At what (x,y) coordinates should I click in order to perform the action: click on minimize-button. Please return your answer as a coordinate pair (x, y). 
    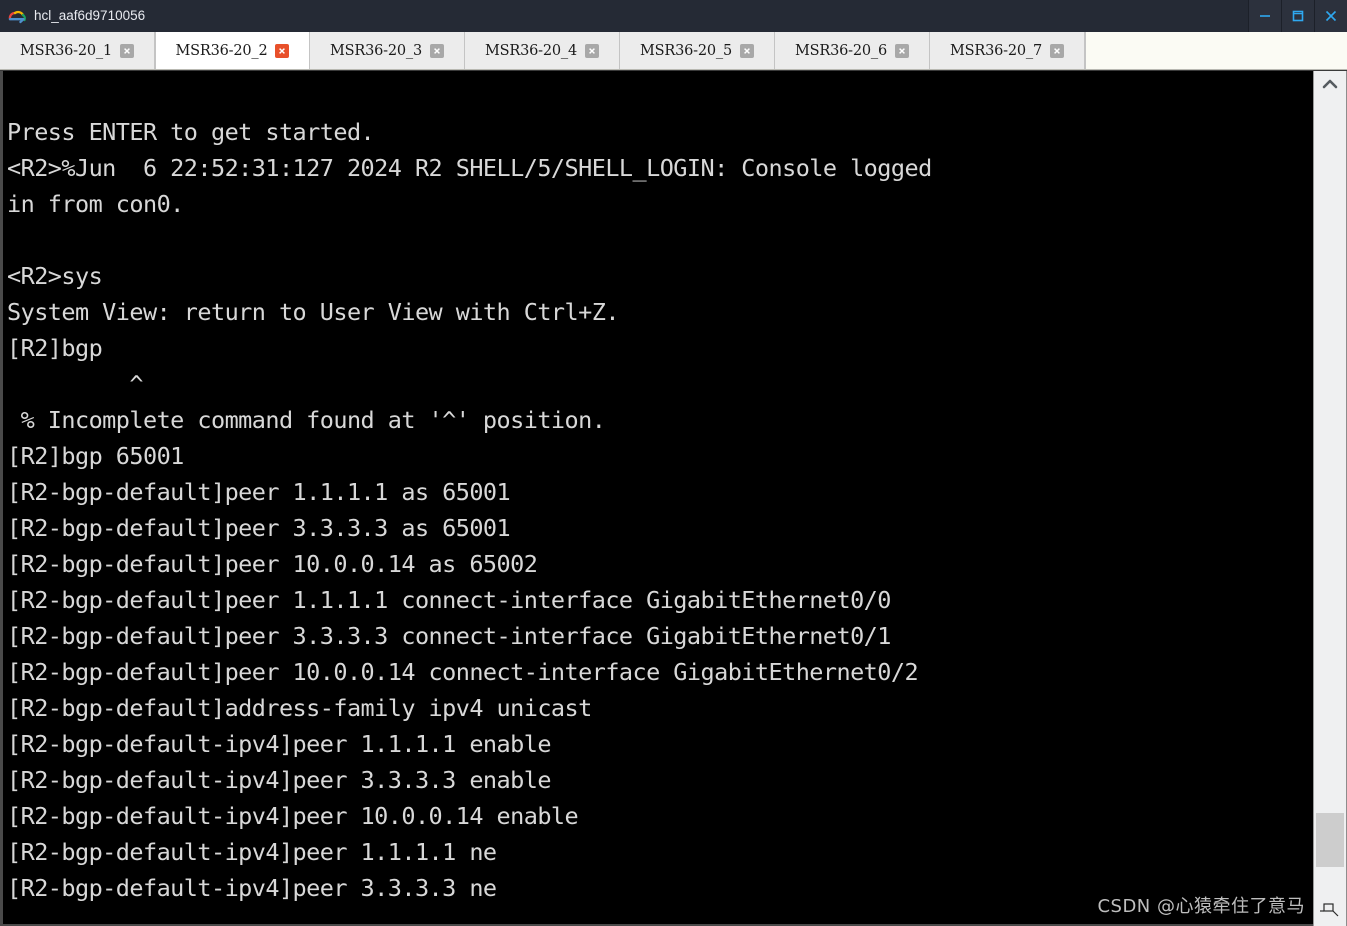
    Looking at the image, I should click on (1264, 16).